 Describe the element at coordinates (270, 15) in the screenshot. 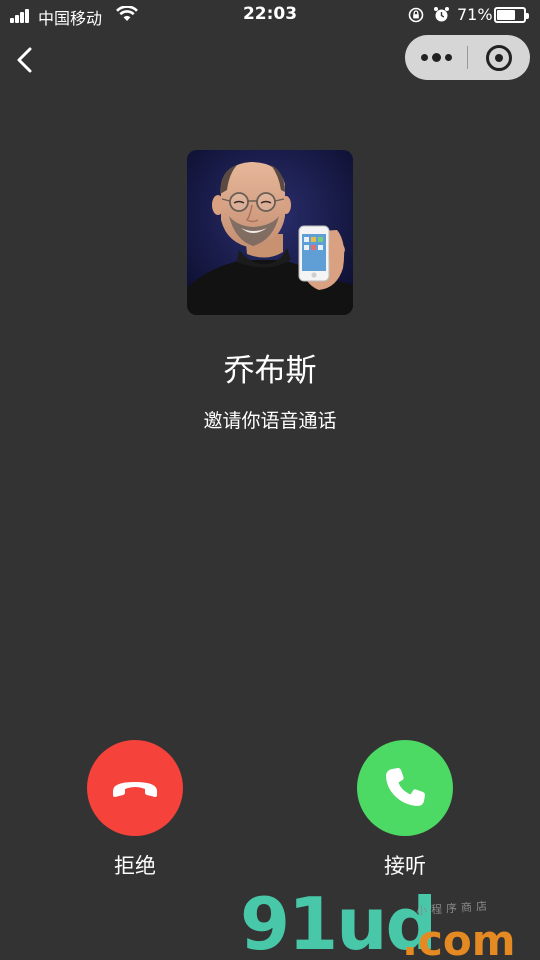

I see `status-bar: 中国移动 22:03 71%` at that location.